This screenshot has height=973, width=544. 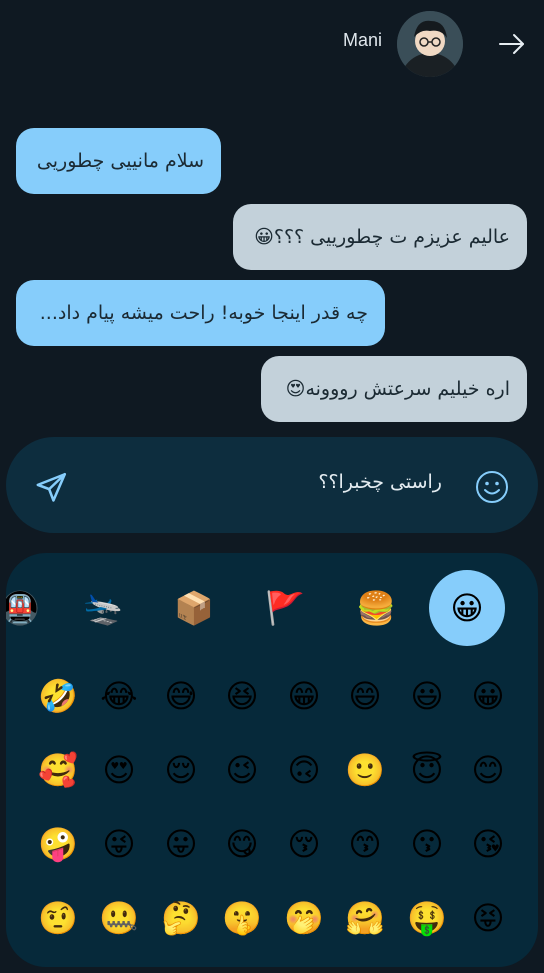 I want to click on message-composer: راستی چخبرا؟؟, so click(x=272, y=485).